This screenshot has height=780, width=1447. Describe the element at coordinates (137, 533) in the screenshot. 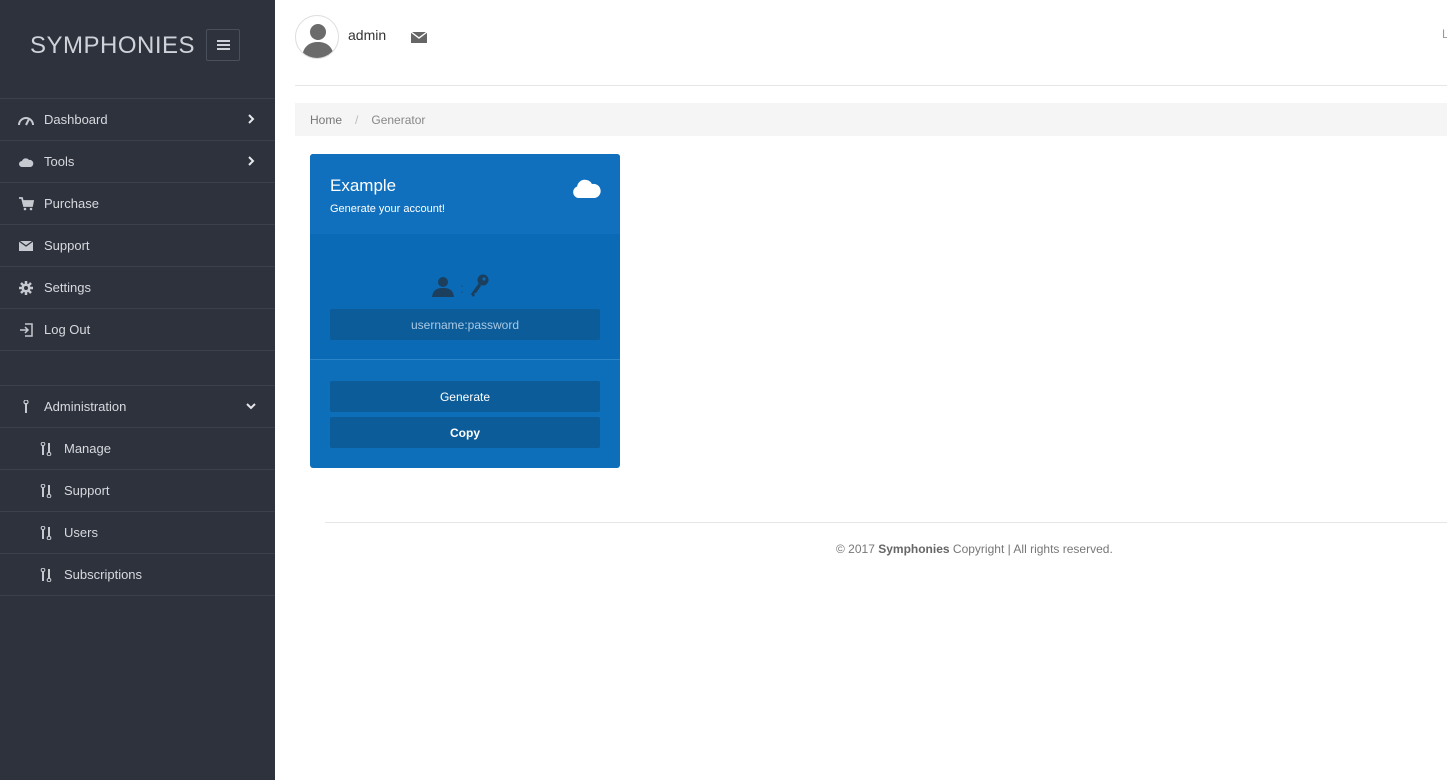

I see `sidebar-subitem-users: Users` at that location.